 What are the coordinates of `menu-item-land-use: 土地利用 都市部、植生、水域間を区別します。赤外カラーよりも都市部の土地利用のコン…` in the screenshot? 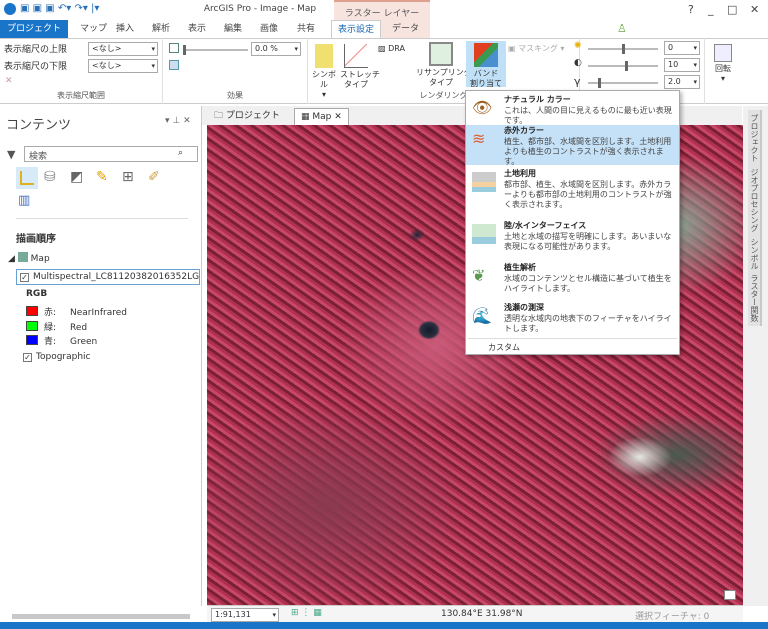 It's located at (572, 193).